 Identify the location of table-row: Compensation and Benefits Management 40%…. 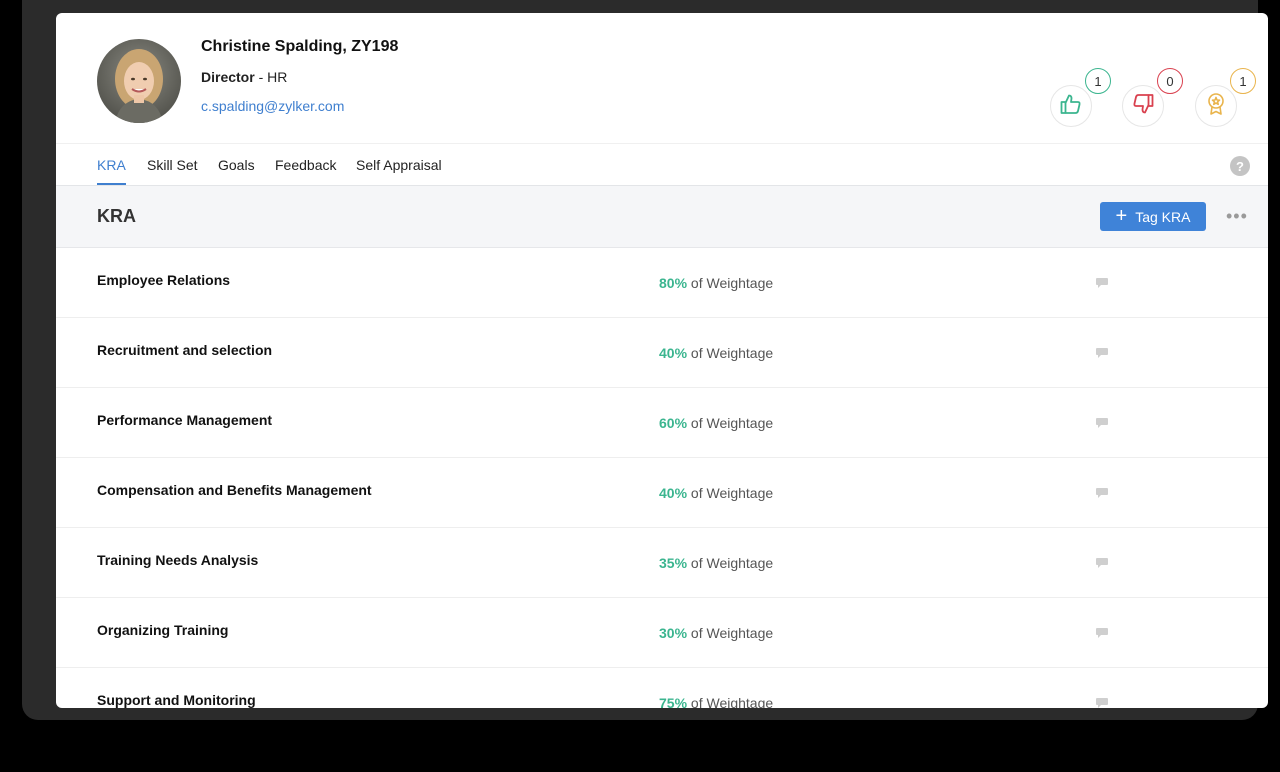
(662, 493).